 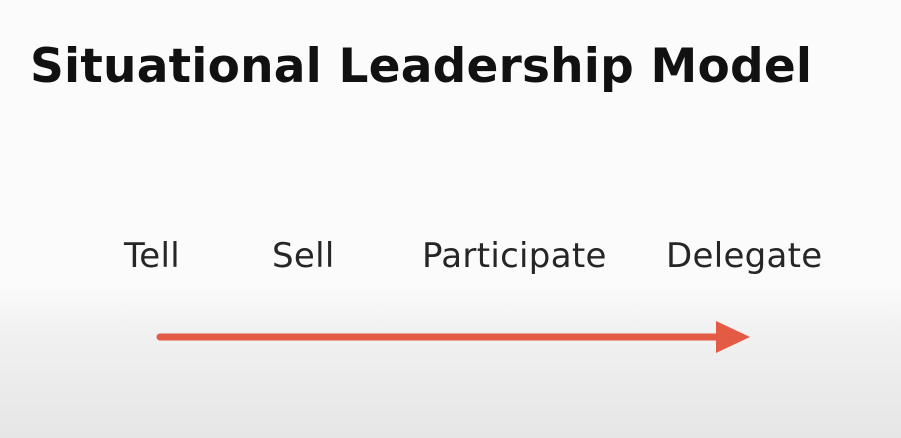 What do you see at coordinates (453, 337) in the screenshot?
I see `right-arrow-icon` at bounding box center [453, 337].